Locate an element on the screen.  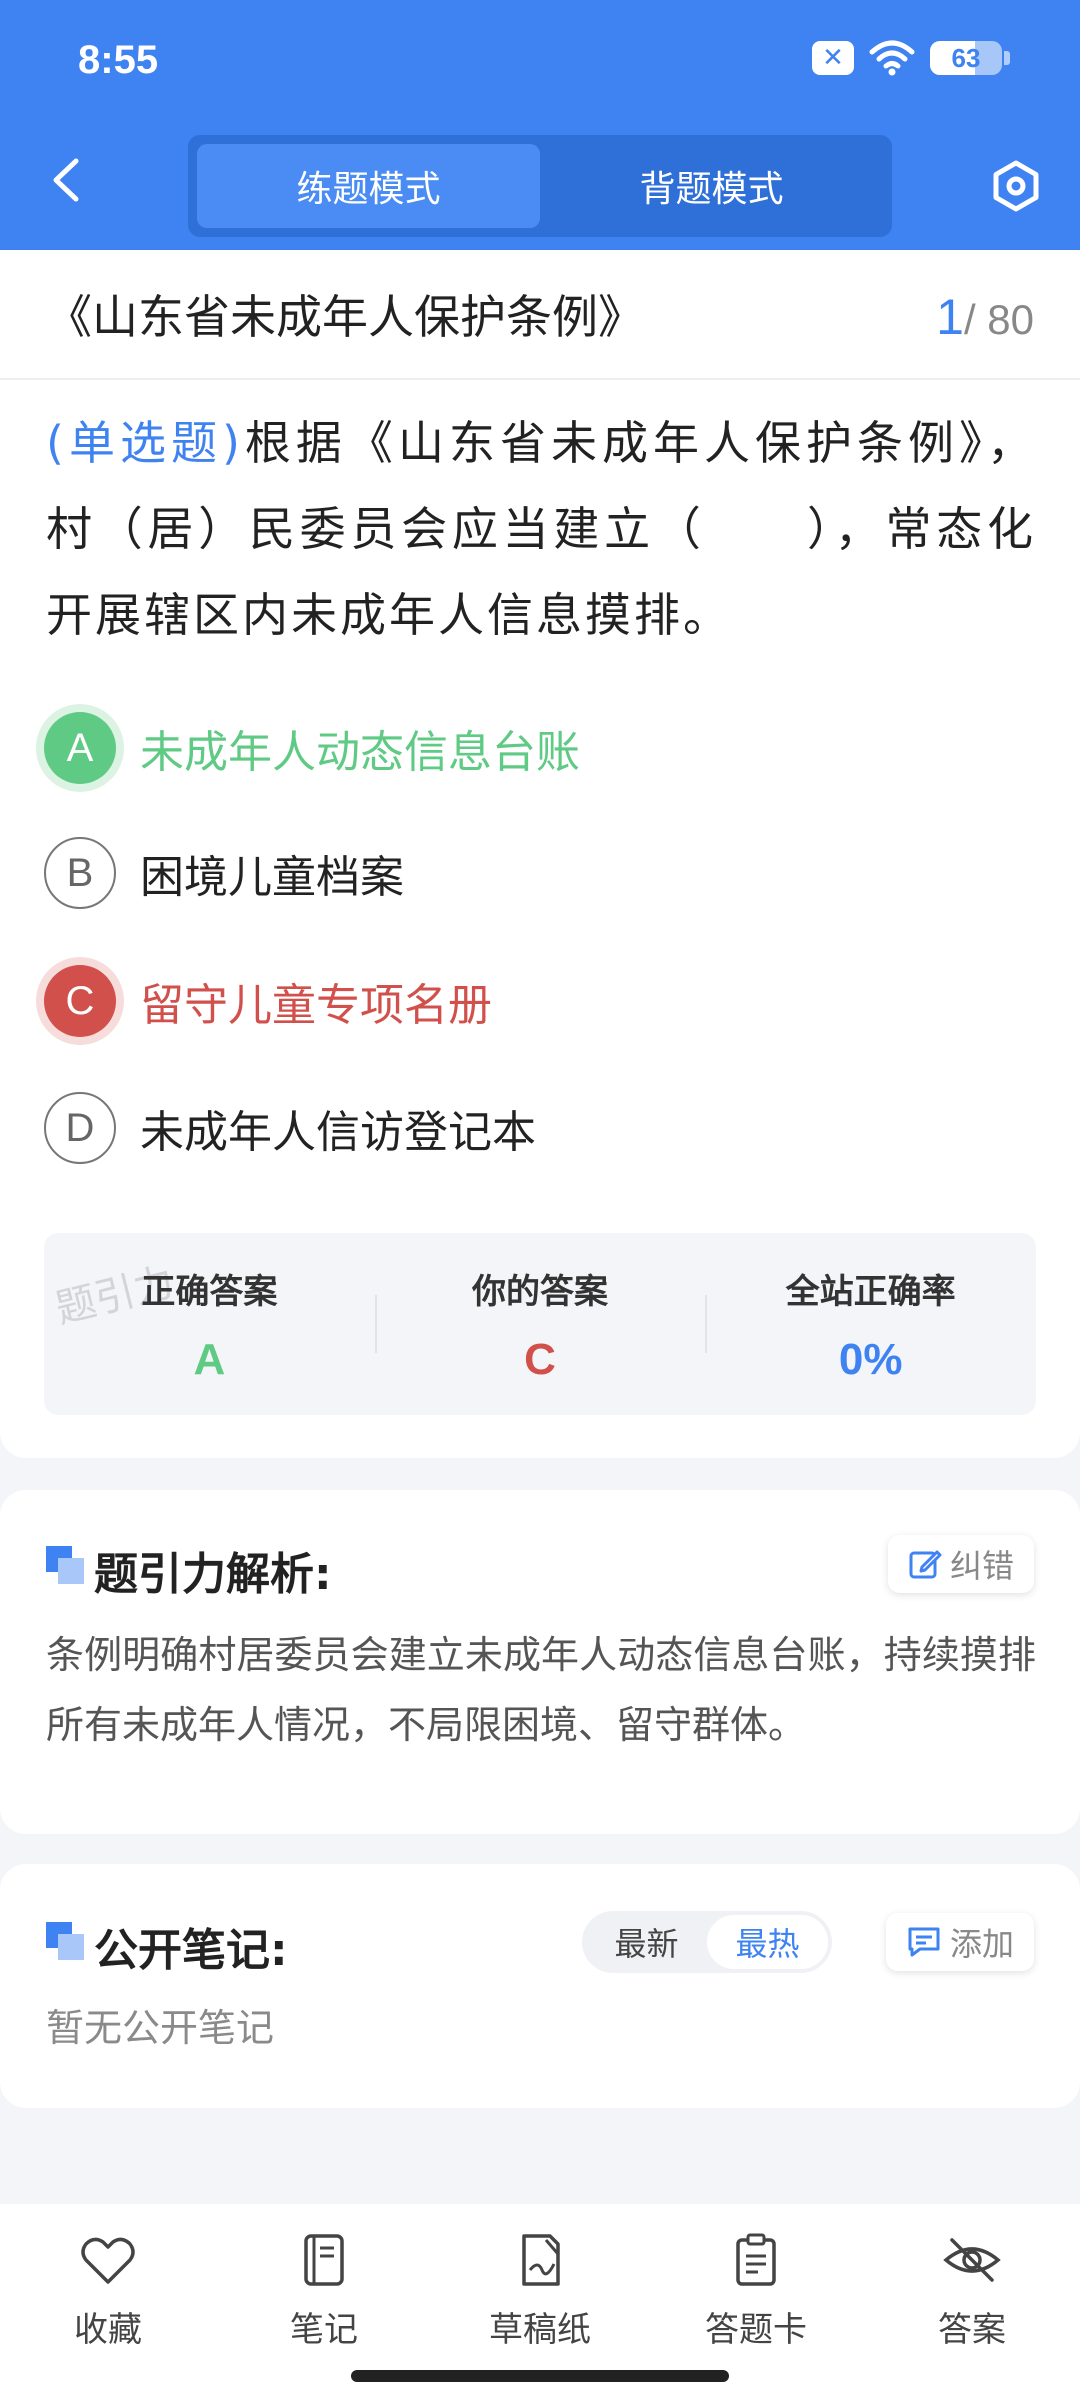
back-button is located at coordinates (65, 180).